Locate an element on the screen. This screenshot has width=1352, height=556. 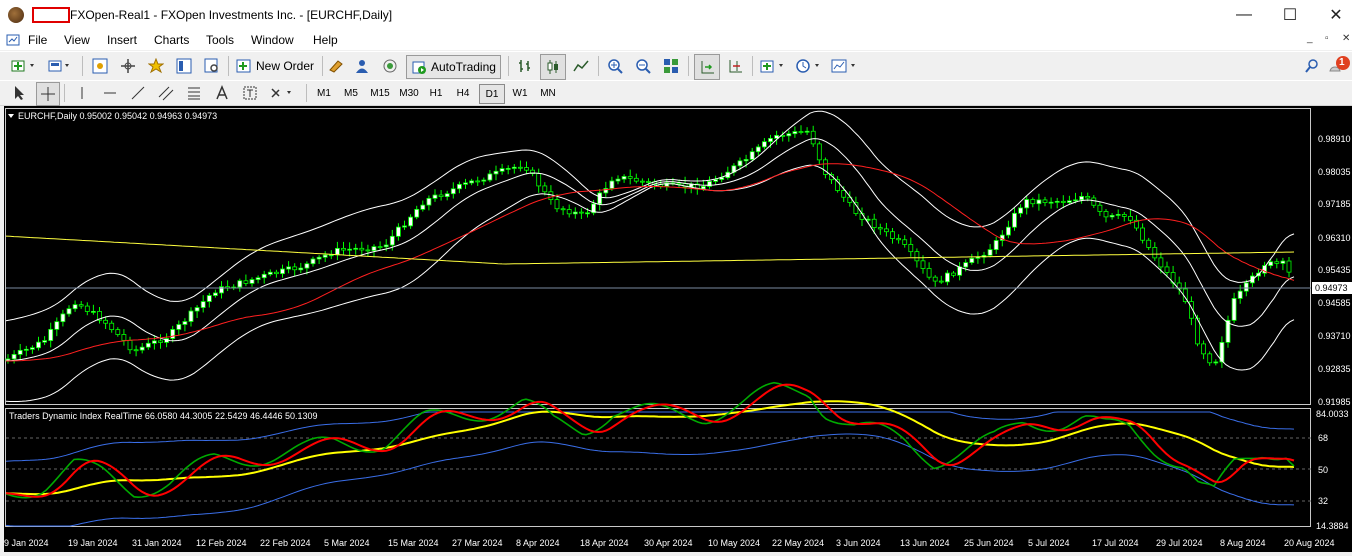
periods-button is located at coordinates (810, 66).